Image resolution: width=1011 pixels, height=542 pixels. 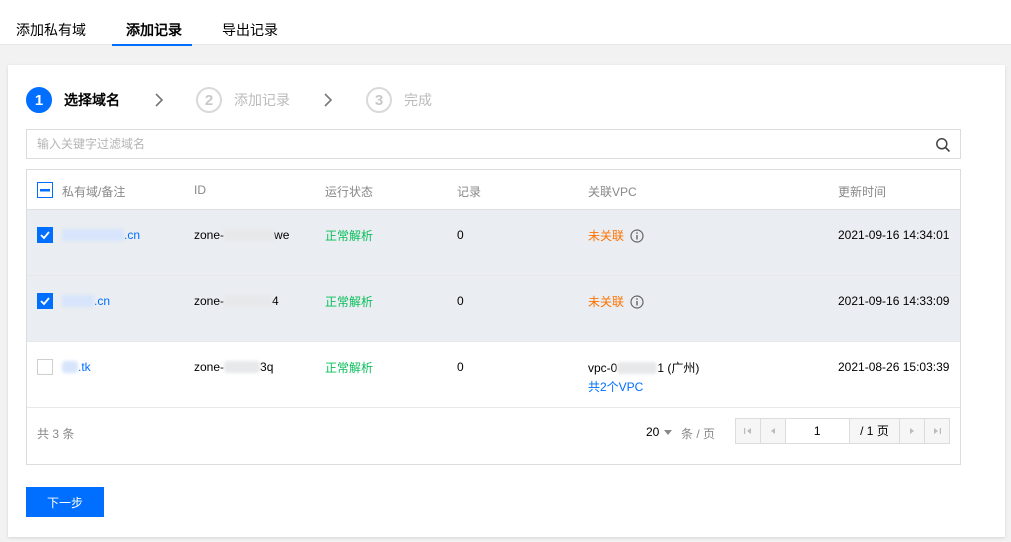 I want to click on domain-link: .tk, so click(x=76, y=367).